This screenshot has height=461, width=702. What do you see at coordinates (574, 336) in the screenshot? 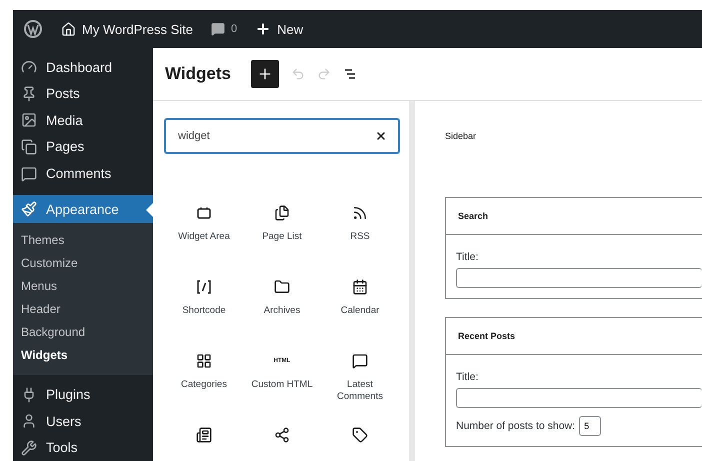
I see `widget-header: Recent Posts` at bounding box center [574, 336].